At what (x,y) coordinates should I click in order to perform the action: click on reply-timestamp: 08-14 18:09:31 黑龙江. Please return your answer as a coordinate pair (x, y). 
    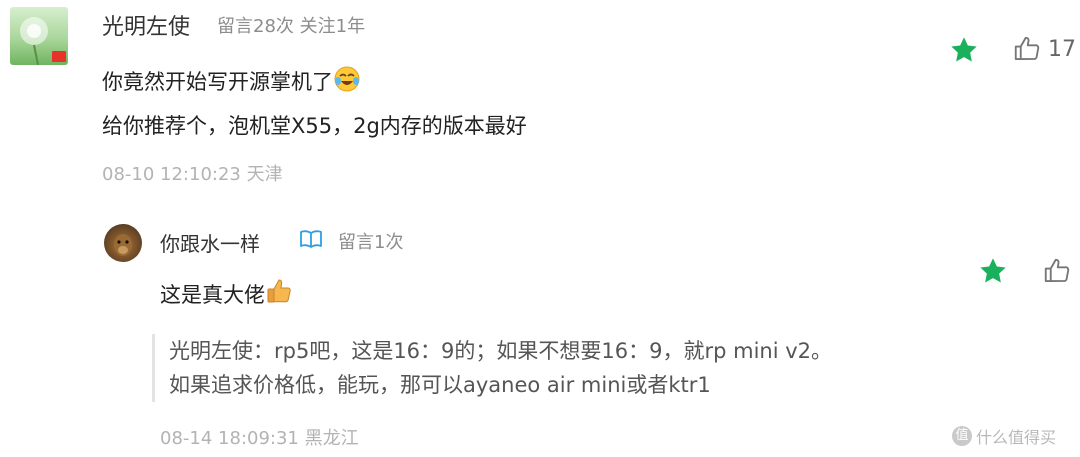
    Looking at the image, I should click on (259, 438).